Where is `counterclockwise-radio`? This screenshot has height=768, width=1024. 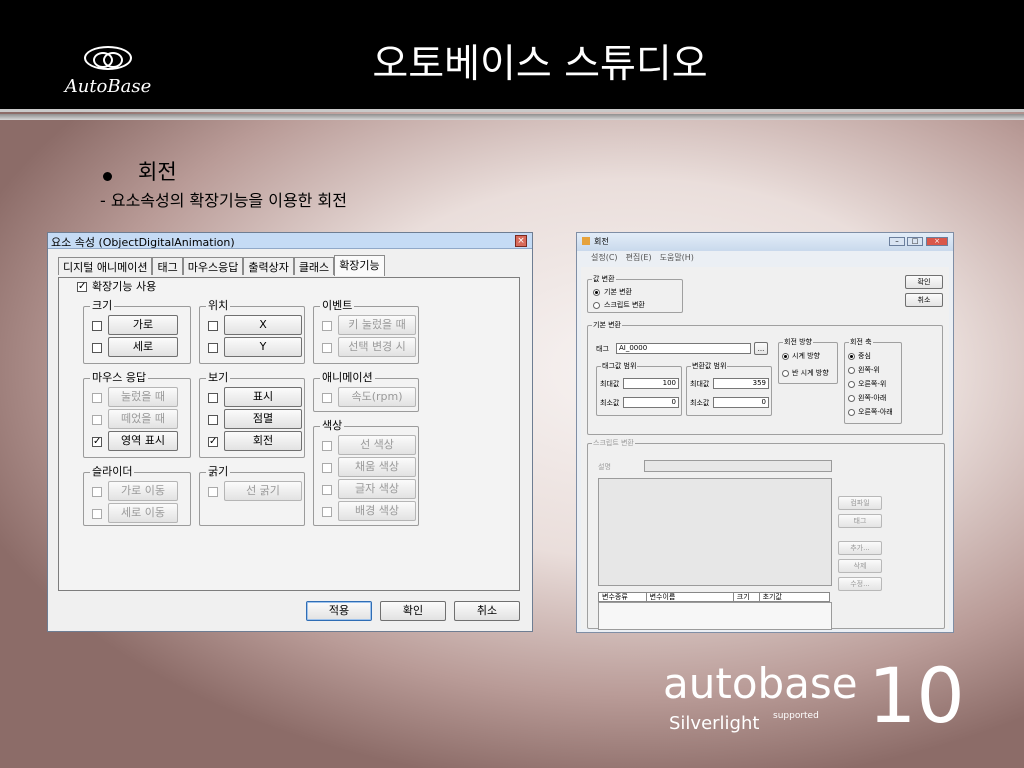 counterclockwise-radio is located at coordinates (785, 373).